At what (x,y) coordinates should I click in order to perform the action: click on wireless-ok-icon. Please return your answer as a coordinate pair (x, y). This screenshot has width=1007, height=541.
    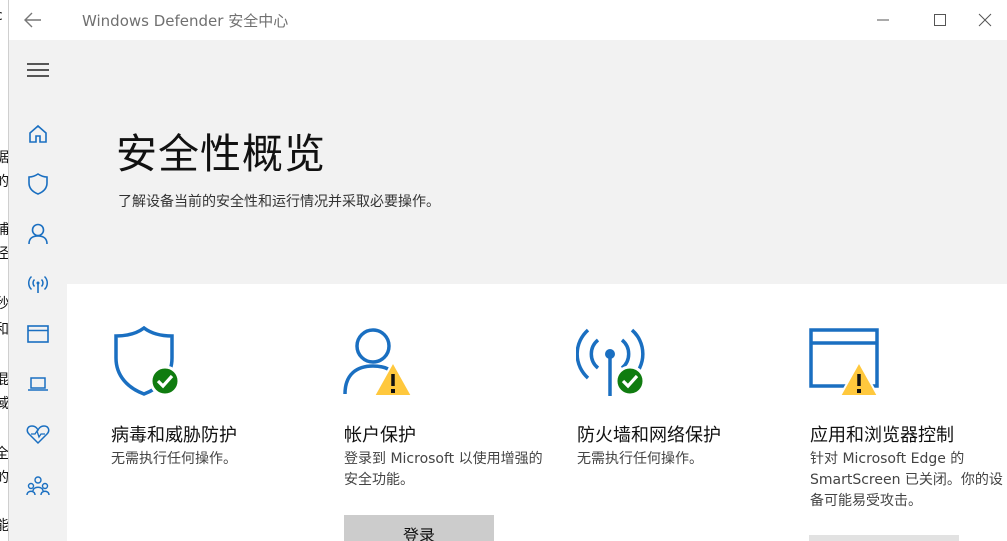
    Looking at the image, I should click on (611, 362).